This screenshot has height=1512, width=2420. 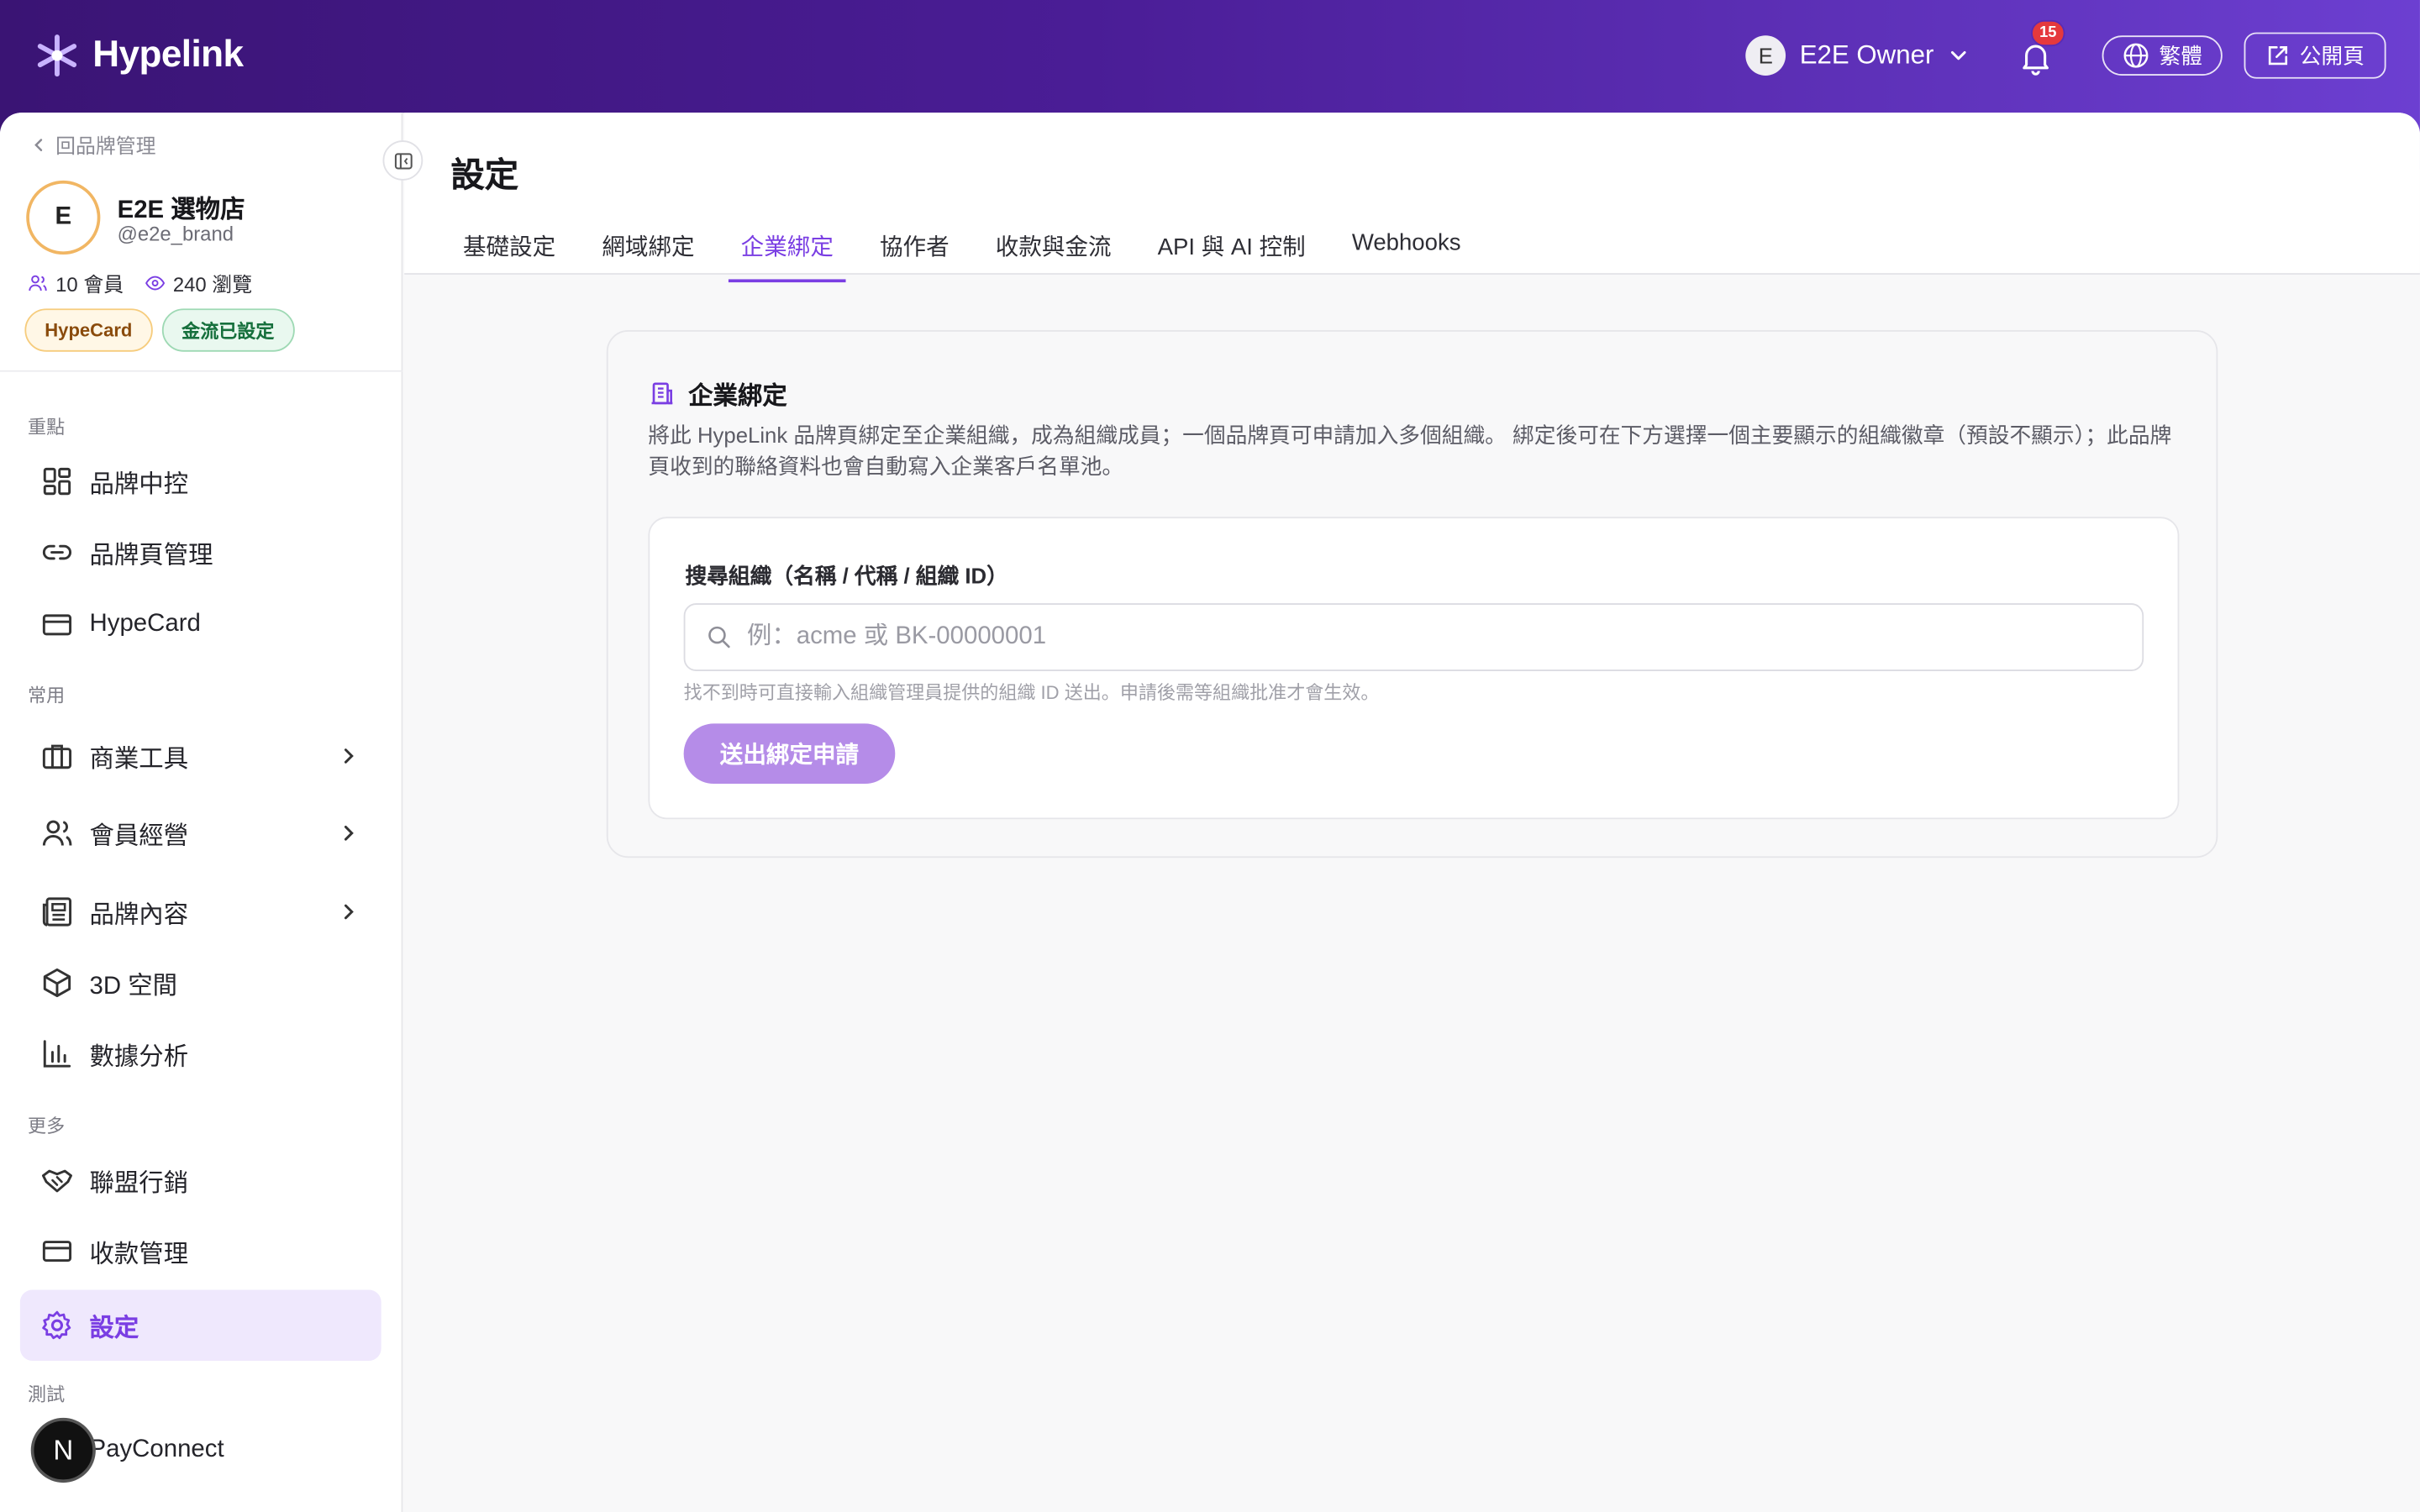 What do you see at coordinates (1426, 637) in the screenshot?
I see `org-search-input` at bounding box center [1426, 637].